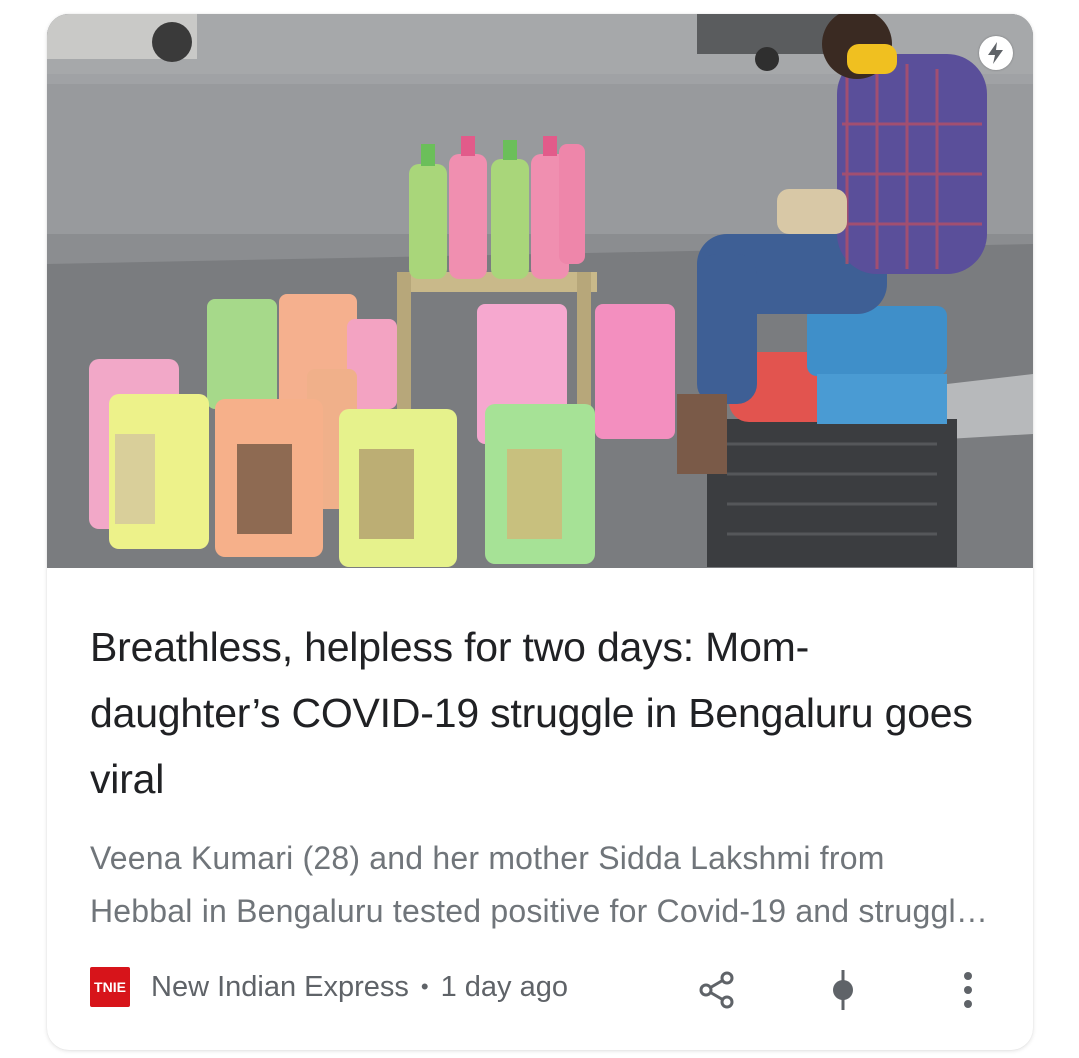 This screenshot has width=1079, height=1058. I want to click on share-button, so click(717, 990).